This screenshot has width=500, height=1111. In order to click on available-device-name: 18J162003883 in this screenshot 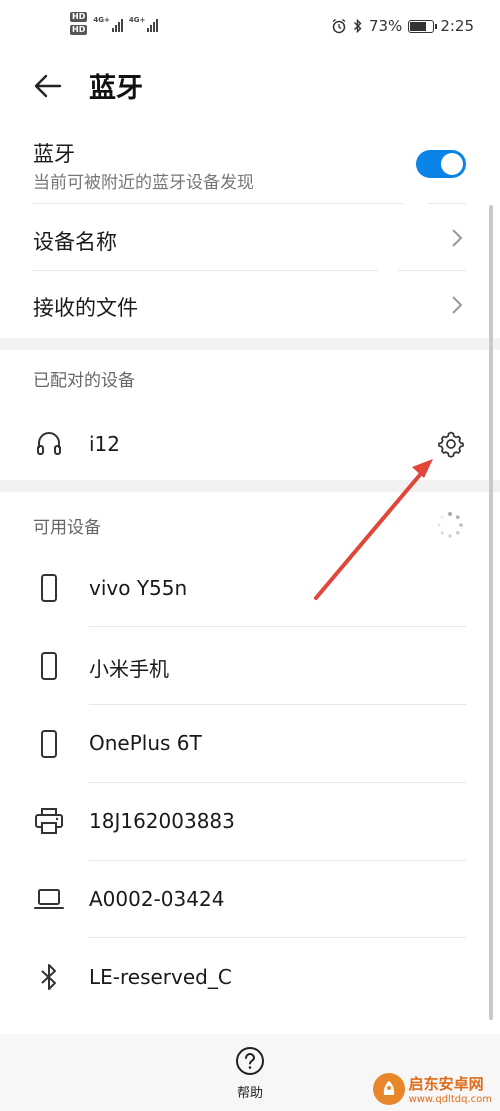, I will do `click(162, 821)`.